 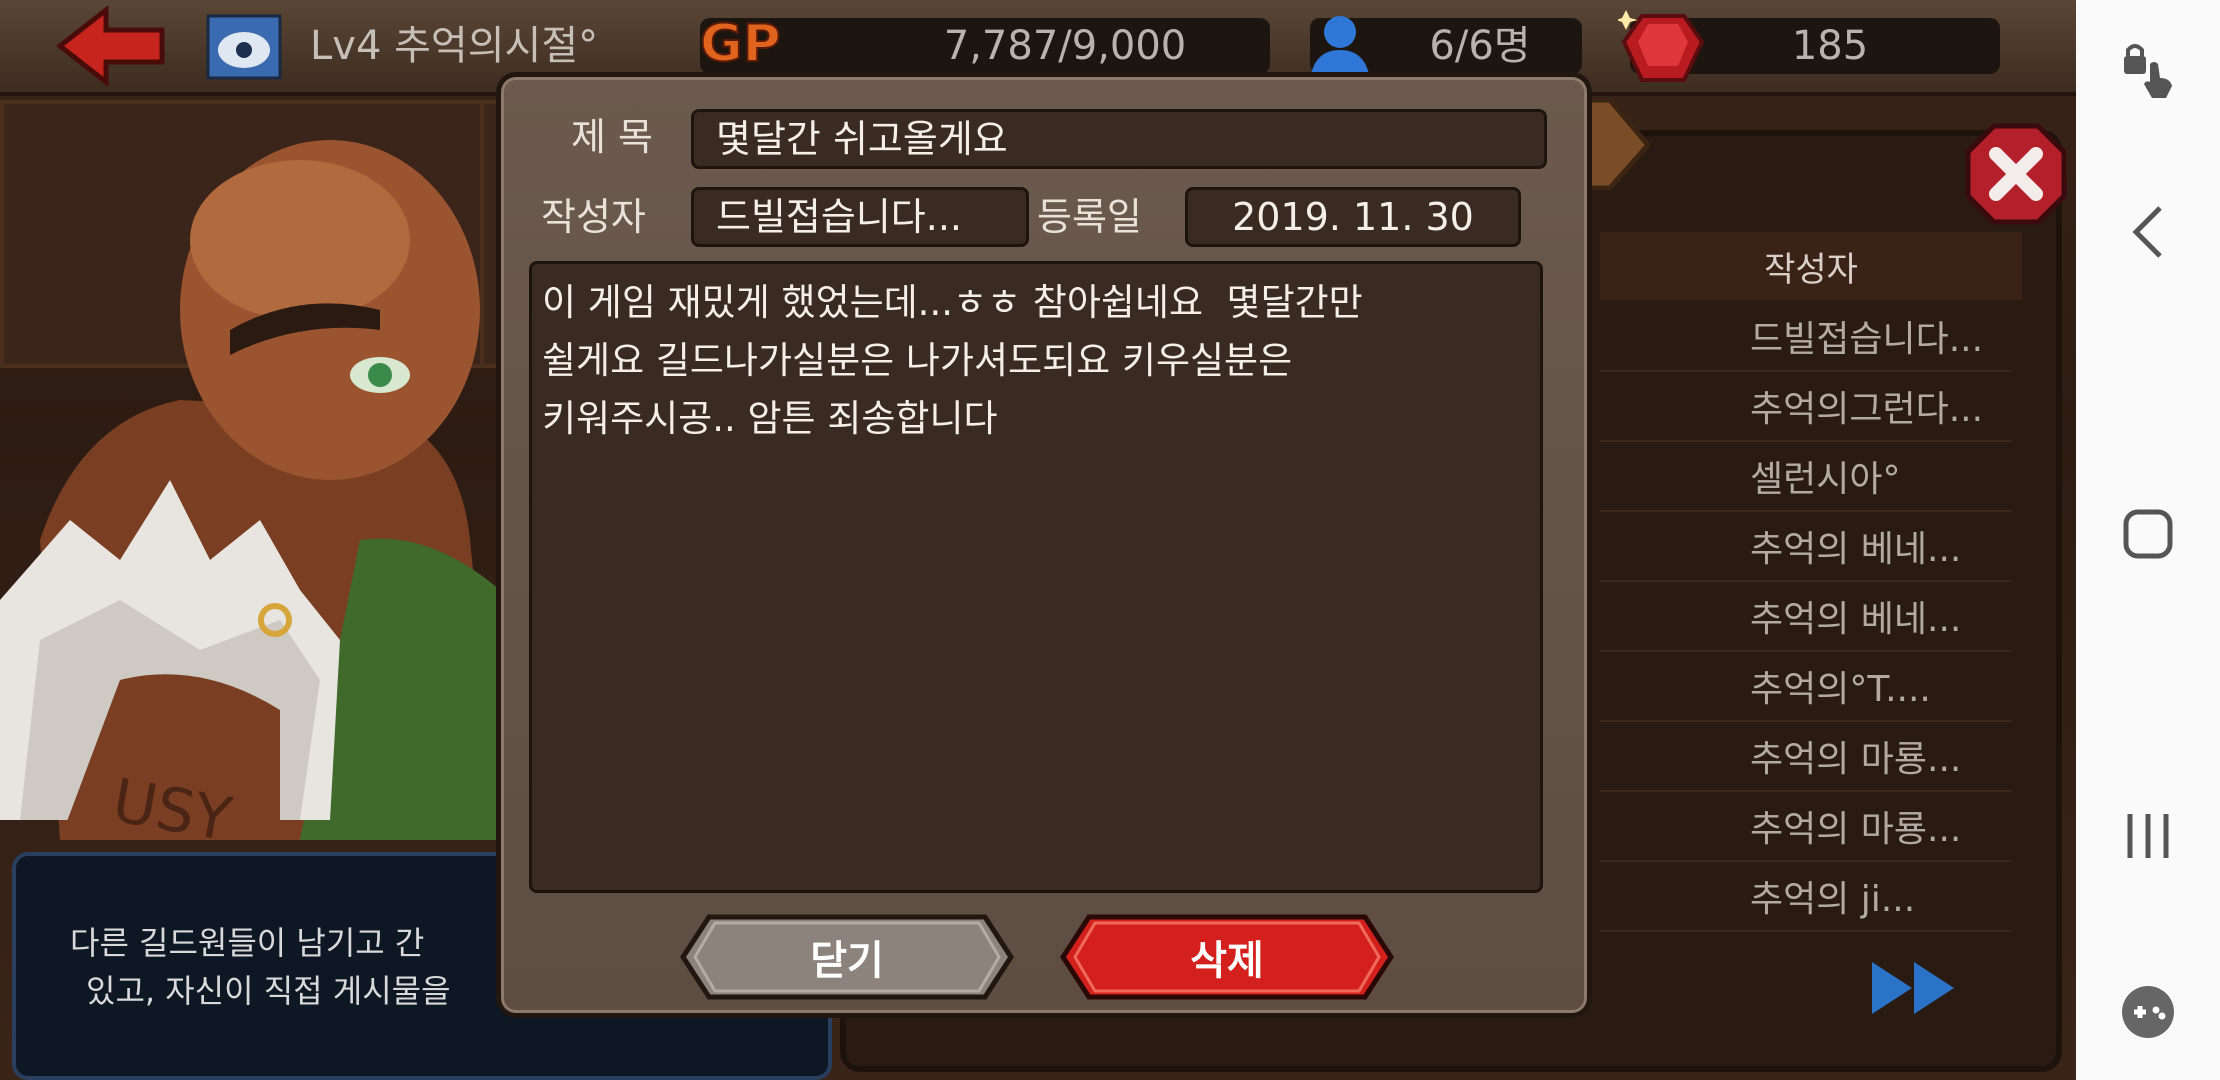 I want to click on close-x-icon, so click(x=2016, y=174).